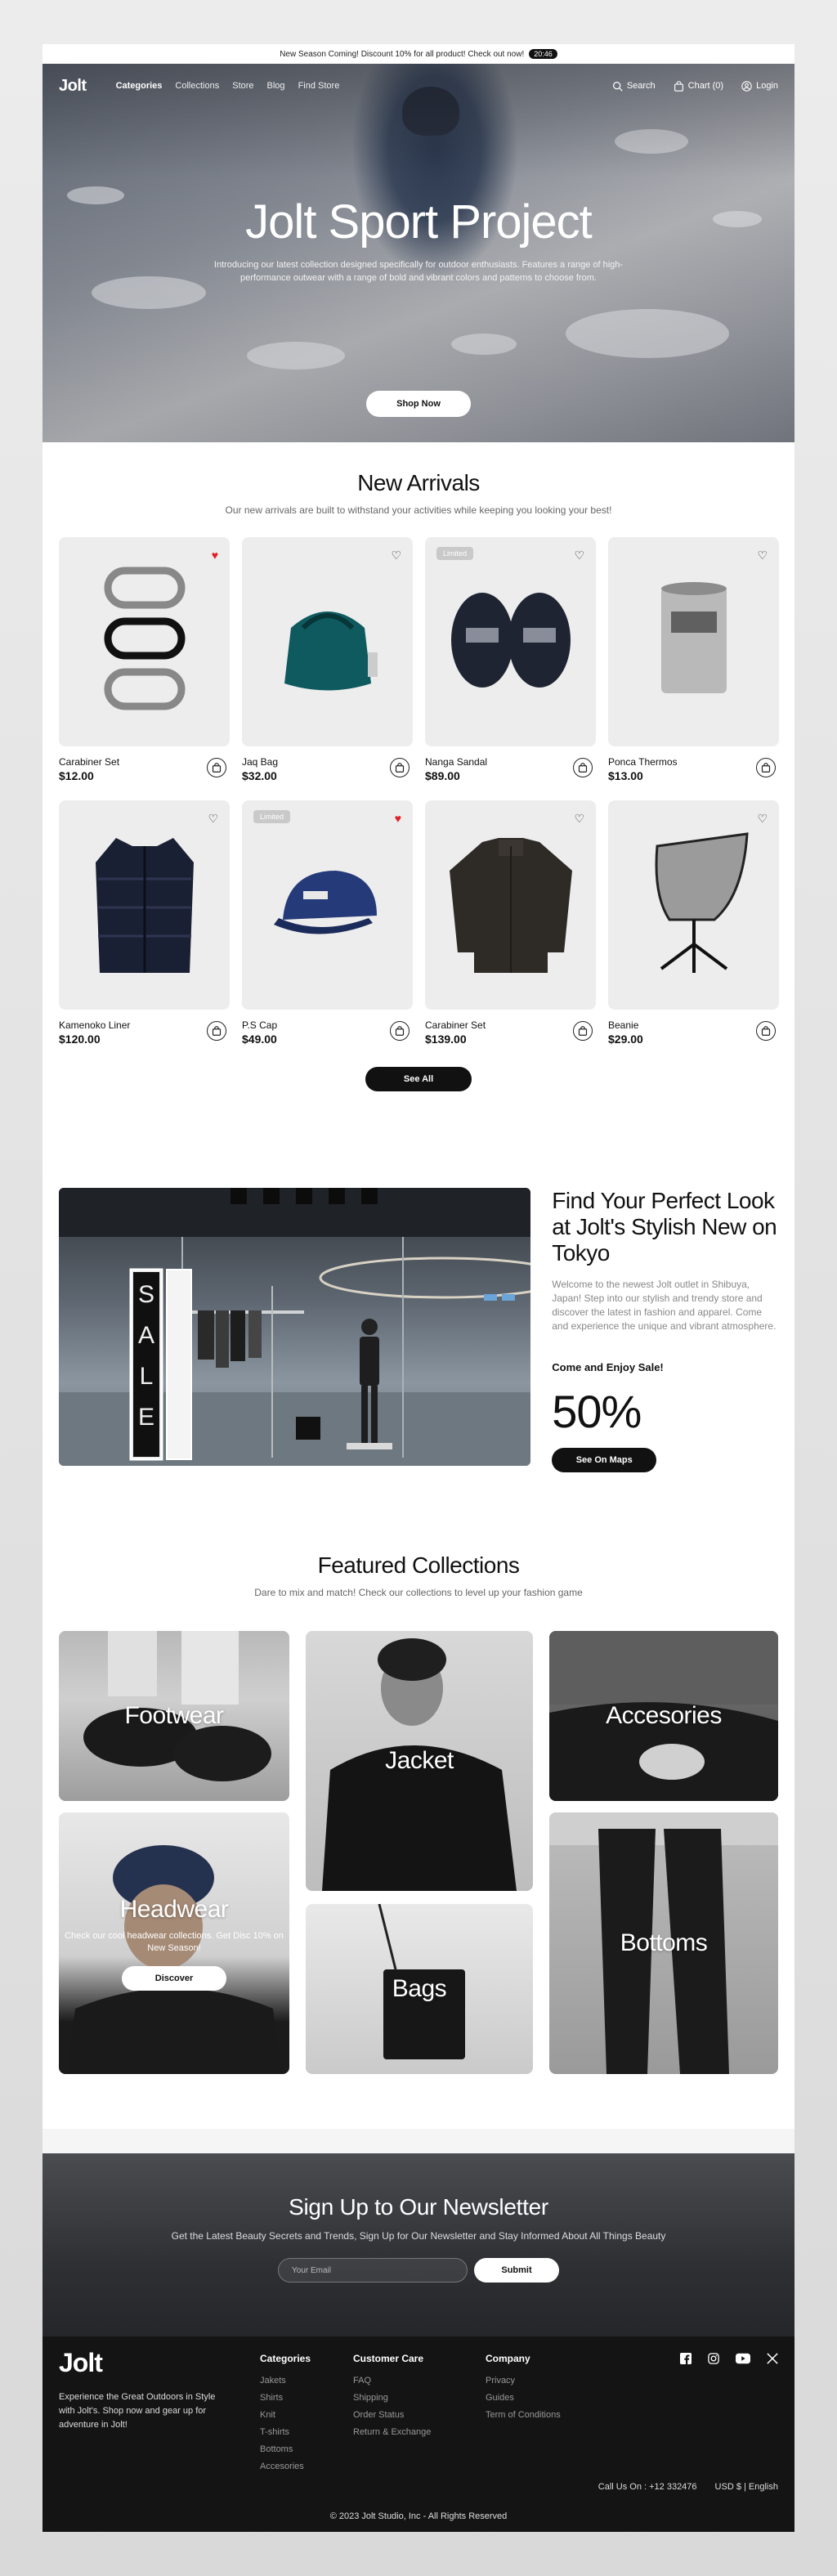  I want to click on footer-link: Privacy, so click(523, 2381).